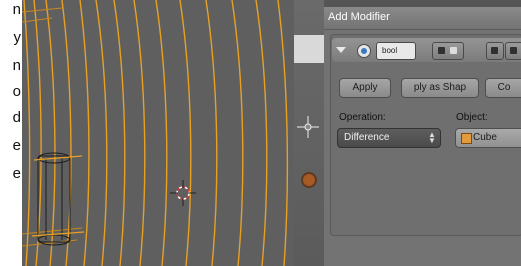 The width and height of the screenshot is (521, 266). I want to click on strip-letter: d, so click(16, 117).